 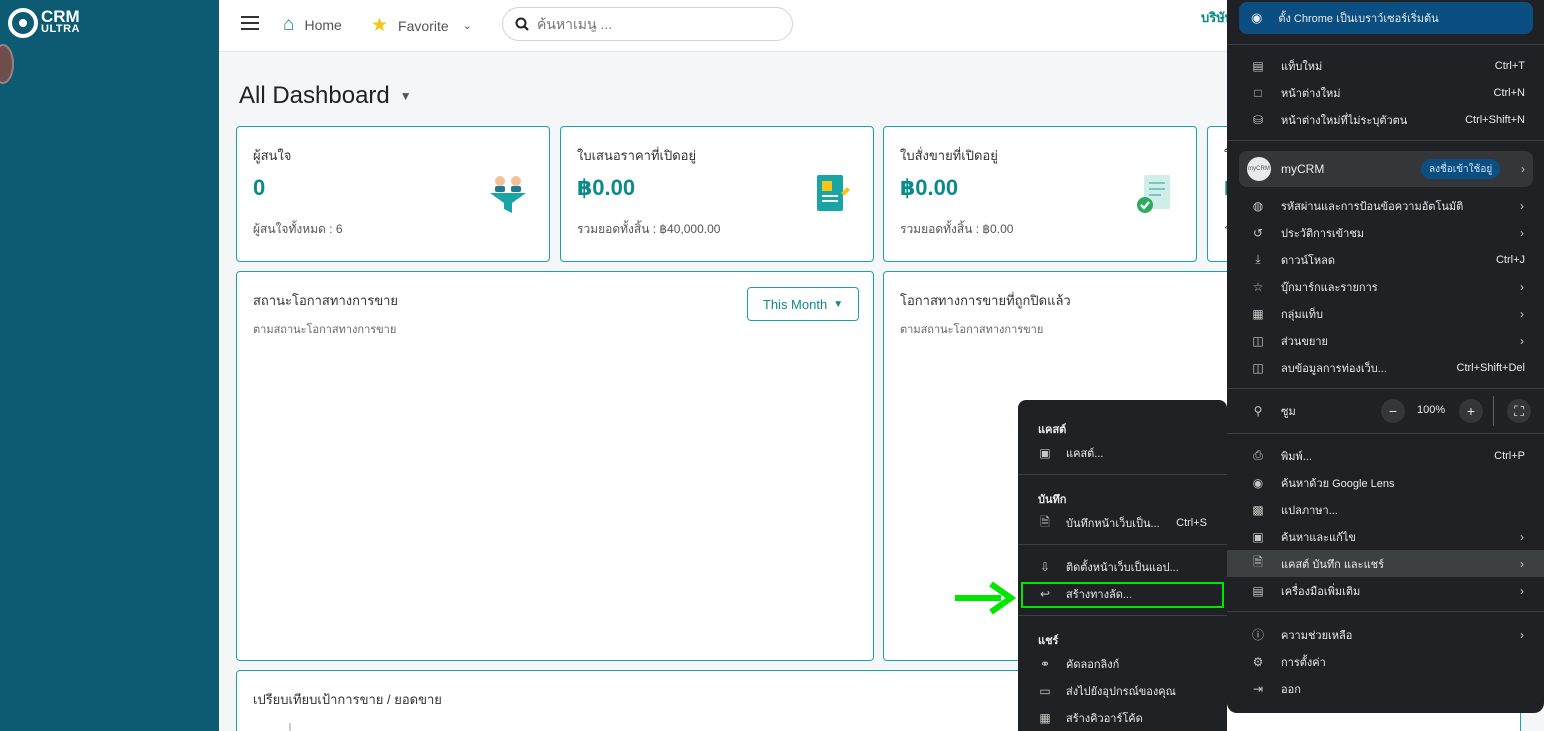 I want to click on menu-item-new-window: □ หน้าต่างใหม่ Ctrl+N, so click(x=1385, y=92).